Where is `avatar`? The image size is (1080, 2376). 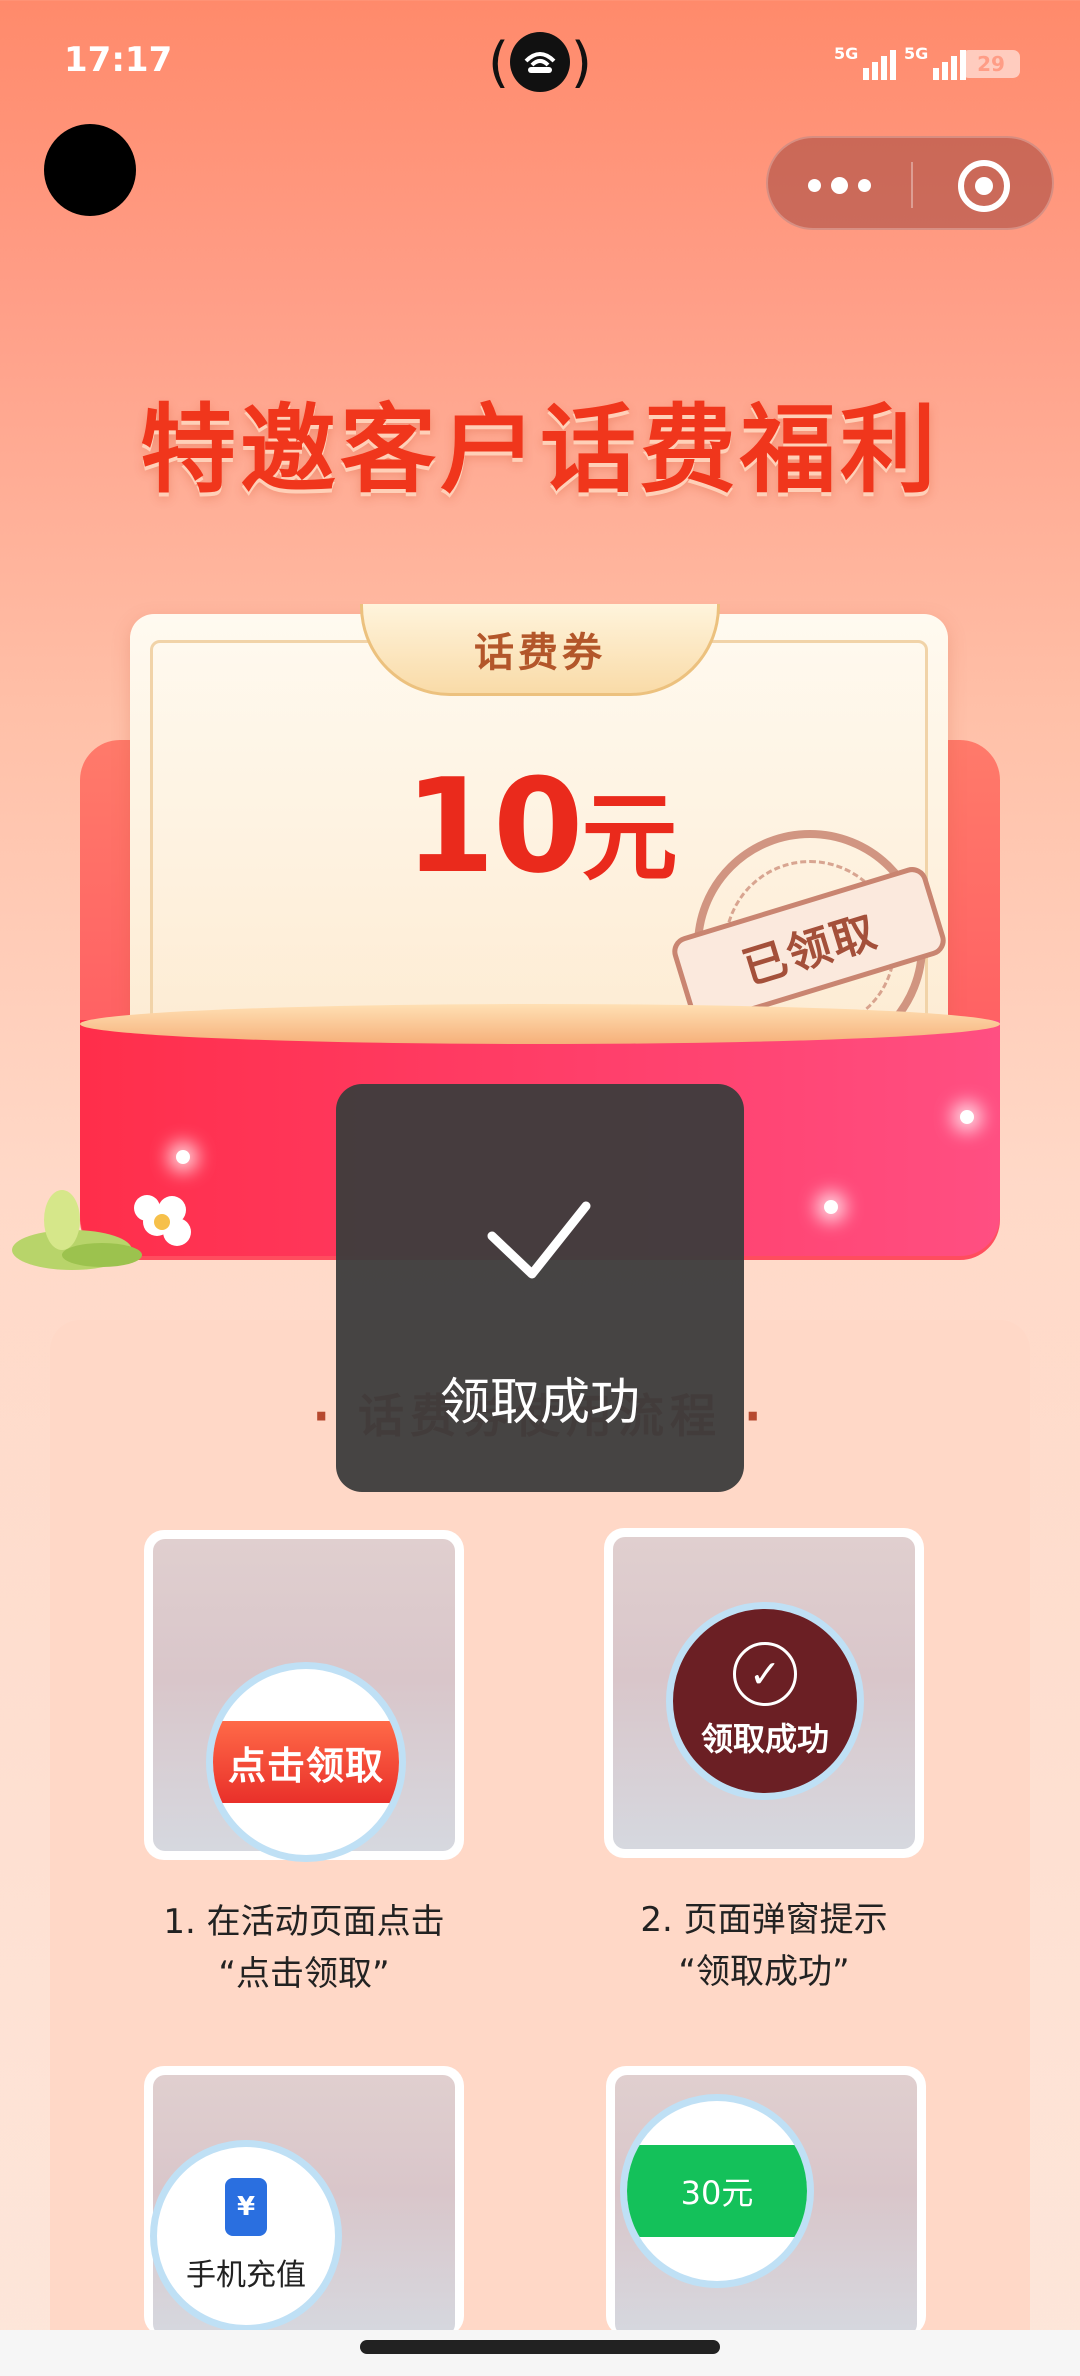
avatar is located at coordinates (90, 170).